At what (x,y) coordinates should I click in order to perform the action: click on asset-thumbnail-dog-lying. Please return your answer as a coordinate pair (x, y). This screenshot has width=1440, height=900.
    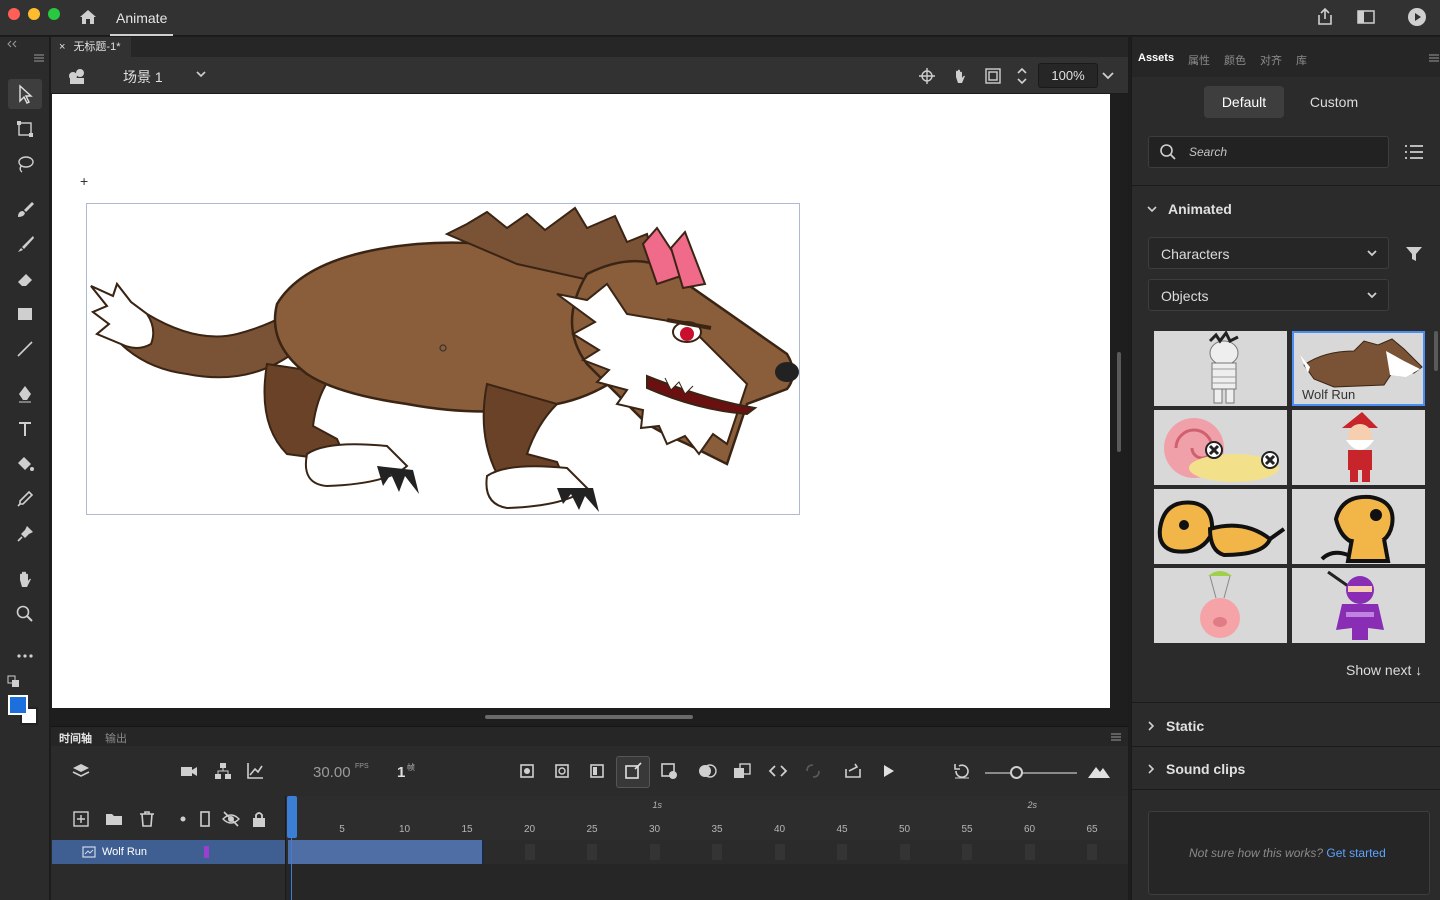
    Looking at the image, I should click on (1220, 526).